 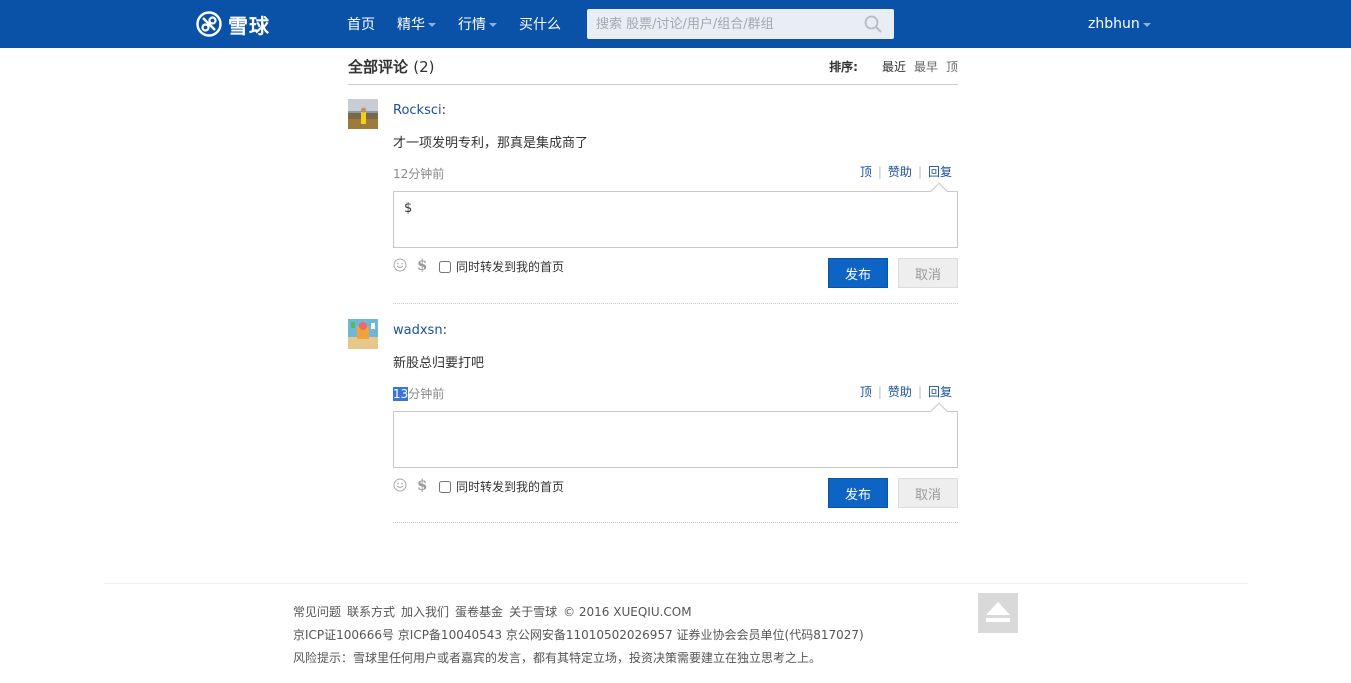 I want to click on comment-text: 才一项发明专利，那真是集成商了, so click(x=491, y=143).